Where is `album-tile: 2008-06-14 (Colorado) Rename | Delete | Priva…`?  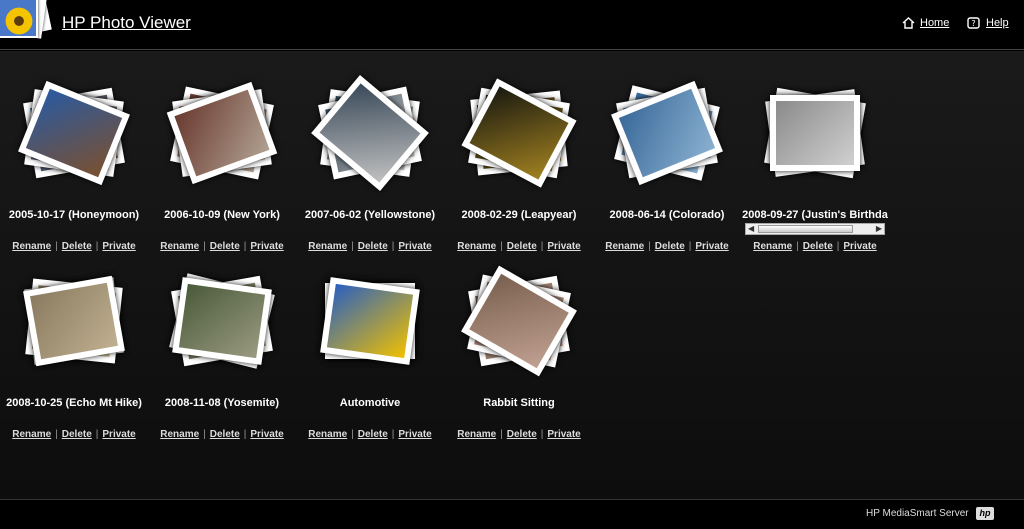
album-tile: 2008-06-14 (Colorado) Rename | Delete | Priva… is located at coordinates (667, 154).